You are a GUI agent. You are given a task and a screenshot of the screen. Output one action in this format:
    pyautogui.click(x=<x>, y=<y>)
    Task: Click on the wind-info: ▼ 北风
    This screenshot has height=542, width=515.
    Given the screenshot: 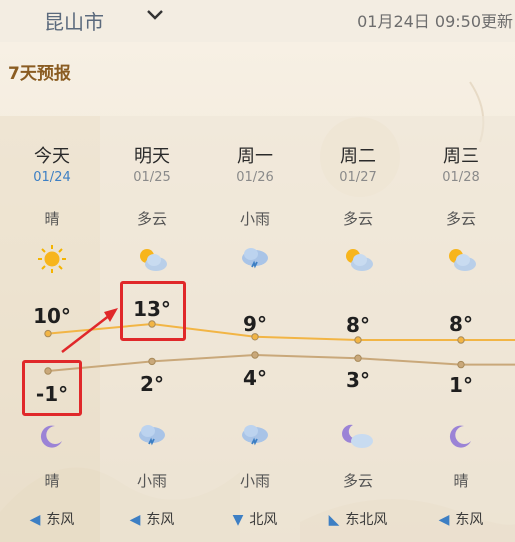 What is the action you would take?
    pyautogui.click(x=255, y=519)
    